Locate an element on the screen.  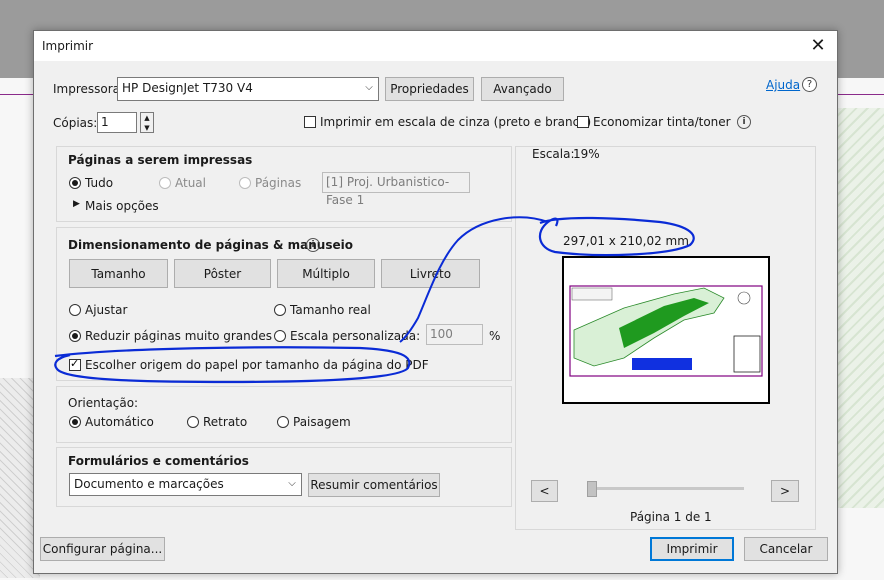
more-options-toggle: Mais opções is located at coordinates (122, 206).